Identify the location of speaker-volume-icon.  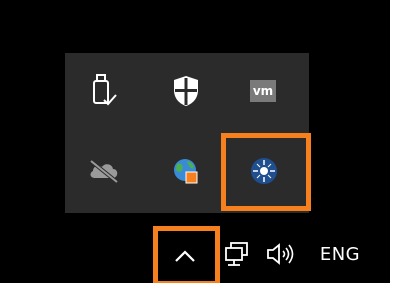
(282, 254).